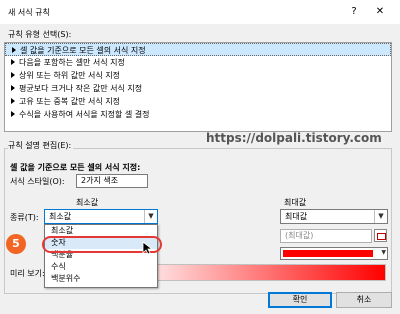 This screenshot has height=314, width=400. What do you see at coordinates (87, 202) in the screenshot?
I see `min-column-header: 최소값` at bounding box center [87, 202].